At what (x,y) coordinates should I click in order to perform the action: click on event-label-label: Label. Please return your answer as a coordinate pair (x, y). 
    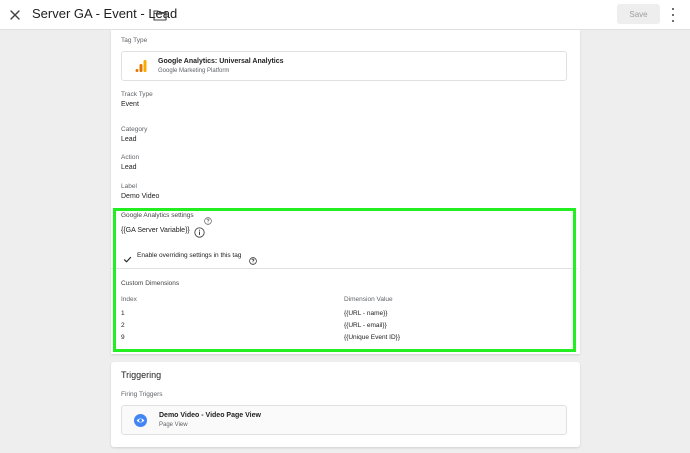
    Looking at the image, I should click on (129, 186).